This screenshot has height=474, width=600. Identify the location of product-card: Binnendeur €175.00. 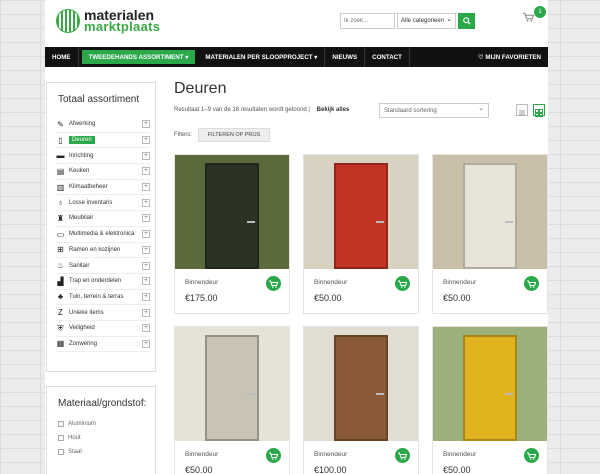
(232, 234).